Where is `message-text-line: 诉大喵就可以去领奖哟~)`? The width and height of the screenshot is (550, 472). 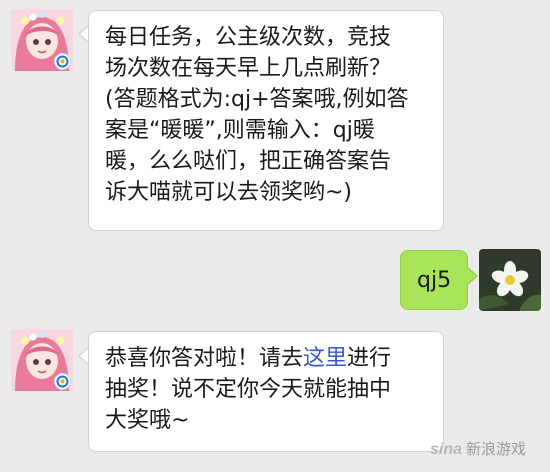 message-text-line: 诉大喵就可以去领奖哟~) is located at coordinates (229, 192).